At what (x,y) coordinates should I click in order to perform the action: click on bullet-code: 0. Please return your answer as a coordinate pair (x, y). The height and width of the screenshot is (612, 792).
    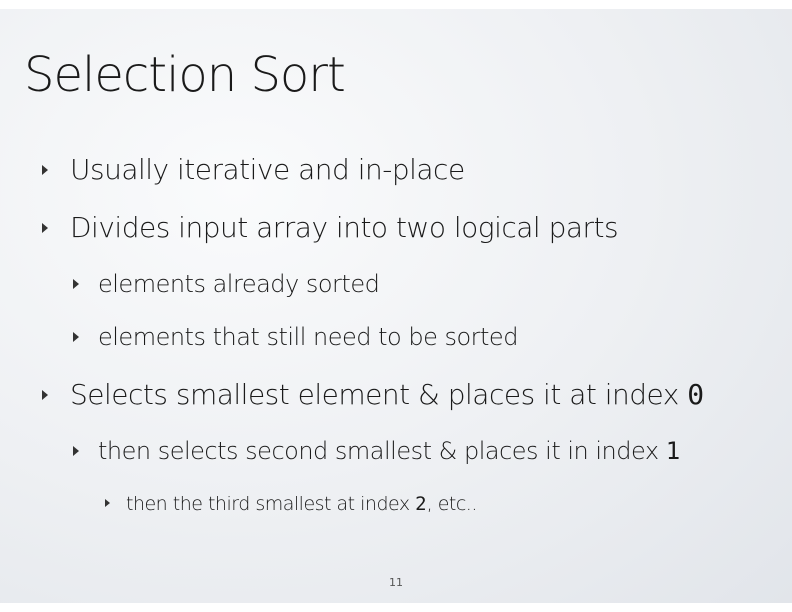
    Looking at the image, I should click on (696, 394).